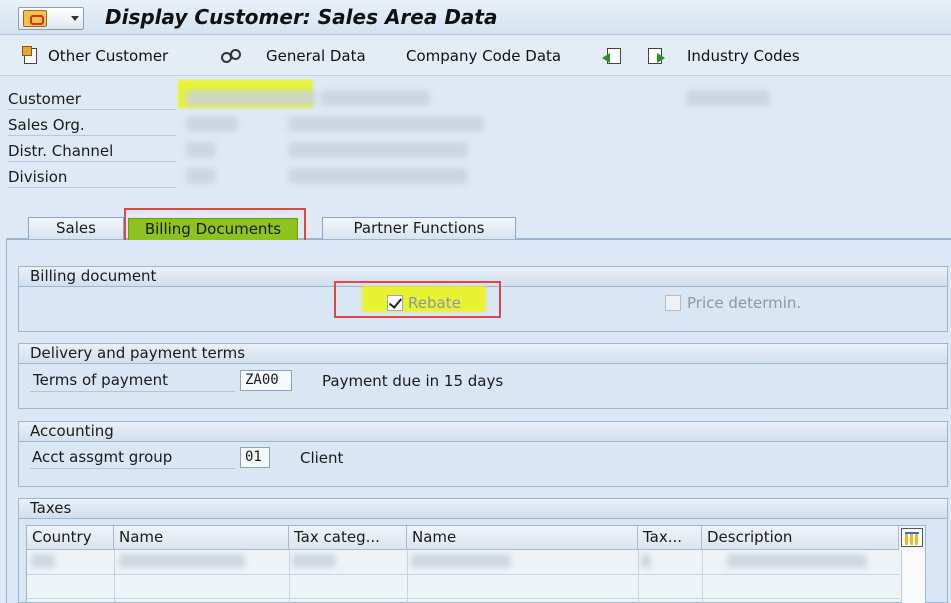  What do you see at coordinates (375, 98) in the screenshot?
I see `customer-name-redacted` at bounding box center [375, 98].